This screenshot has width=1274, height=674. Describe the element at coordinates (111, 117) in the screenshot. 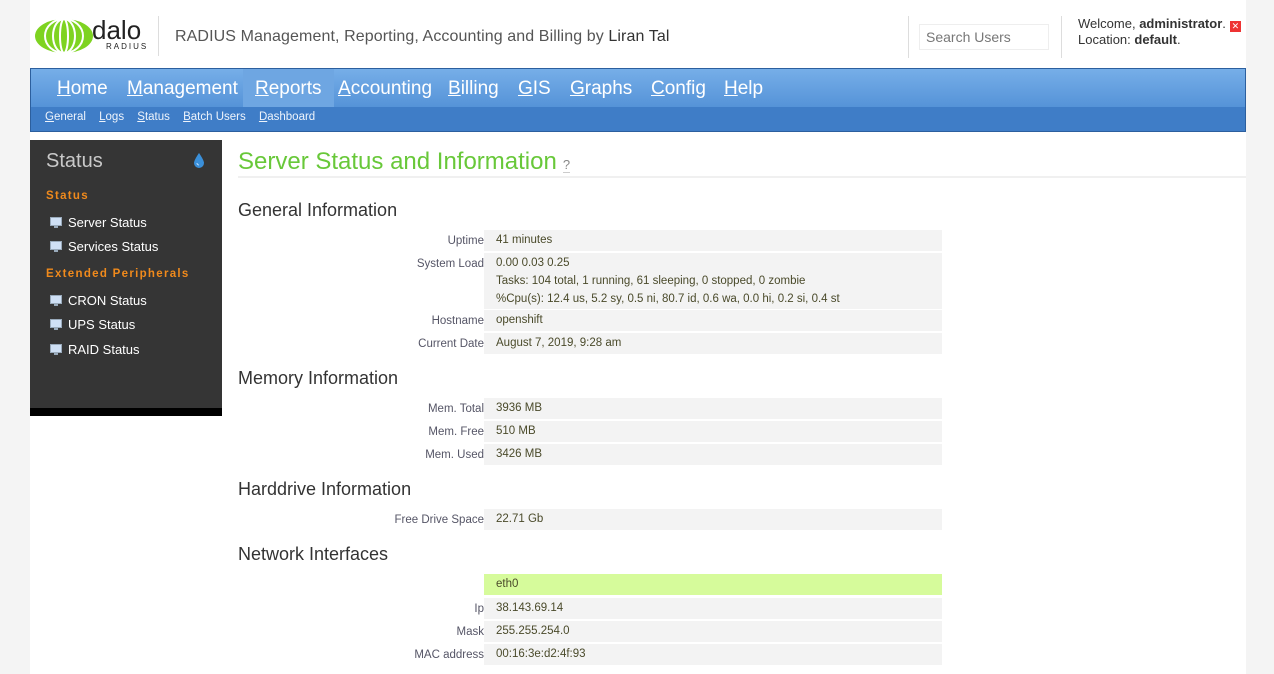

I see `subnav-logs: Logs` at that location.